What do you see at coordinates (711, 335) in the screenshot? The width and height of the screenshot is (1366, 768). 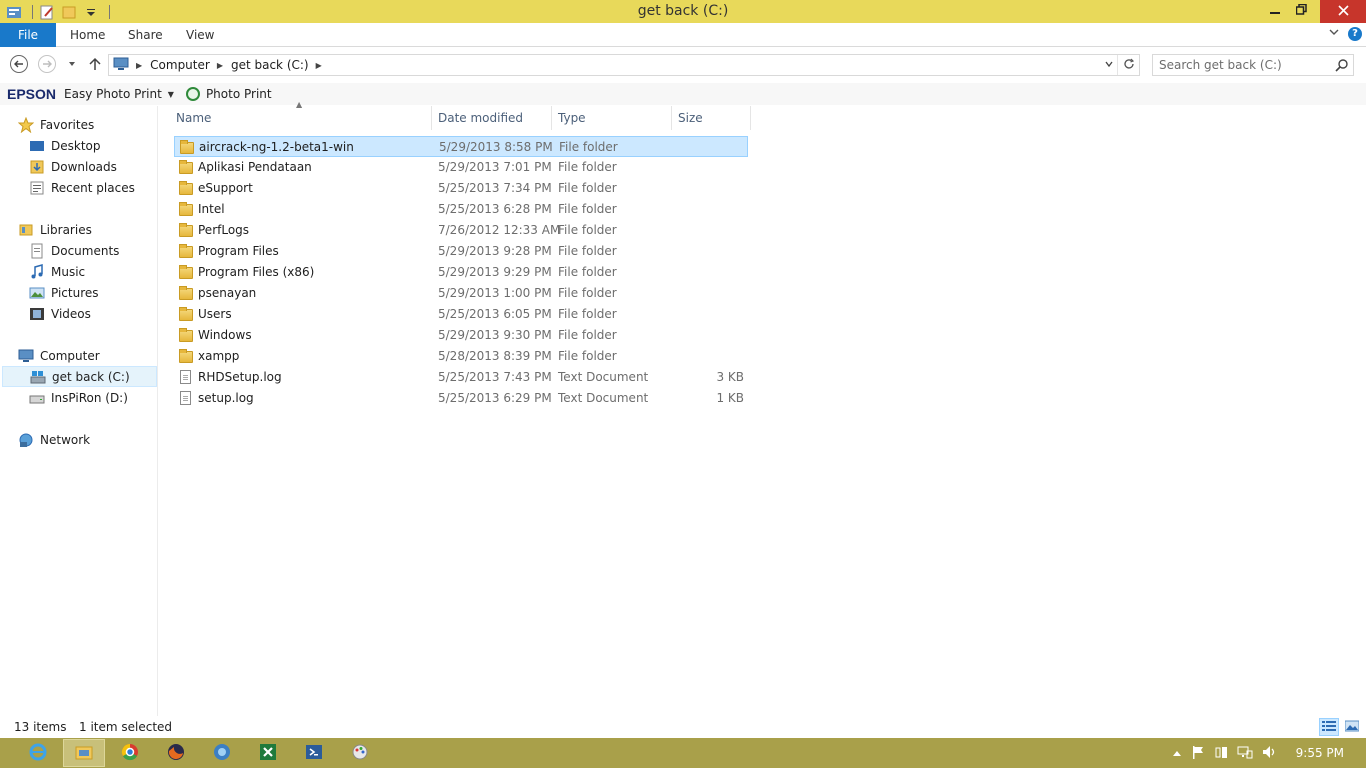 I see `file-size` at bounding box center [711, 335].